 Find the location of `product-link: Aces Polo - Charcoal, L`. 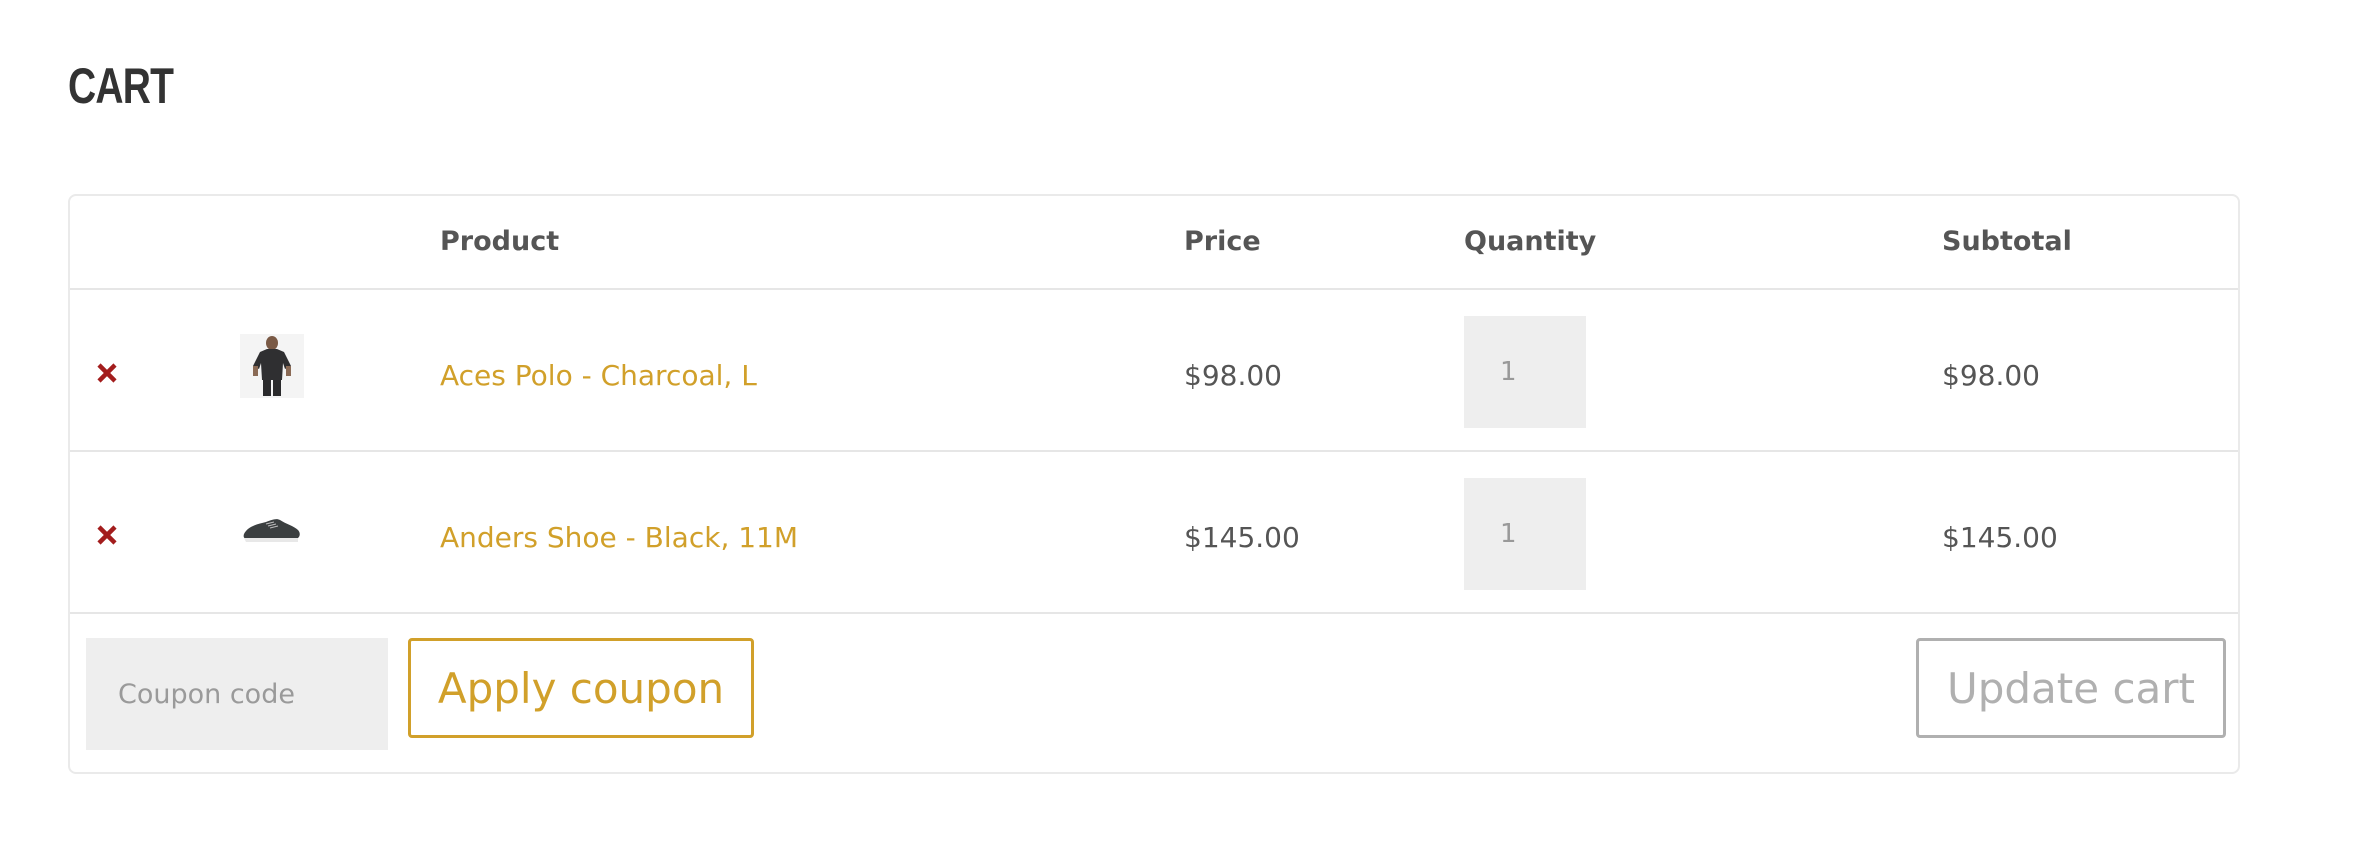

product-link: Aces Polo - Charcoal, L is located at coordinates (598, 376).